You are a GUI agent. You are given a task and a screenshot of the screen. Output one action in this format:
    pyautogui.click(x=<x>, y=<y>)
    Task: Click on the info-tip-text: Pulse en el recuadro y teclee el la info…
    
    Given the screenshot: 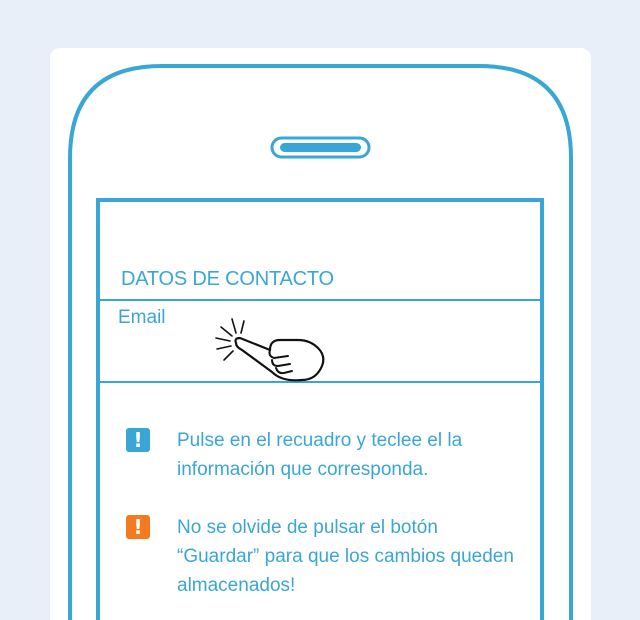 What is the action you would take?
    pyautogui.click(x=320, y=455)
    